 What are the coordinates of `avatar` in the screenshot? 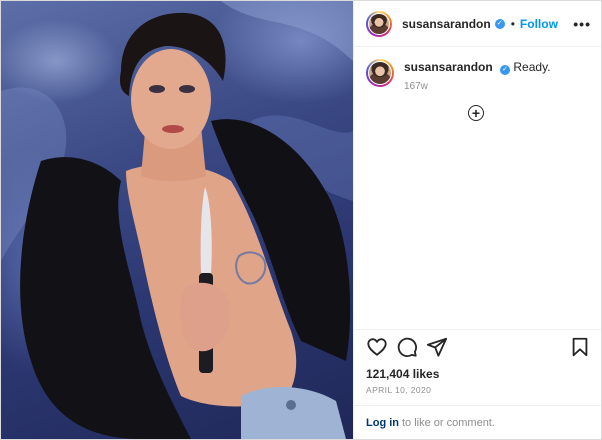 It's located at (379, 23).